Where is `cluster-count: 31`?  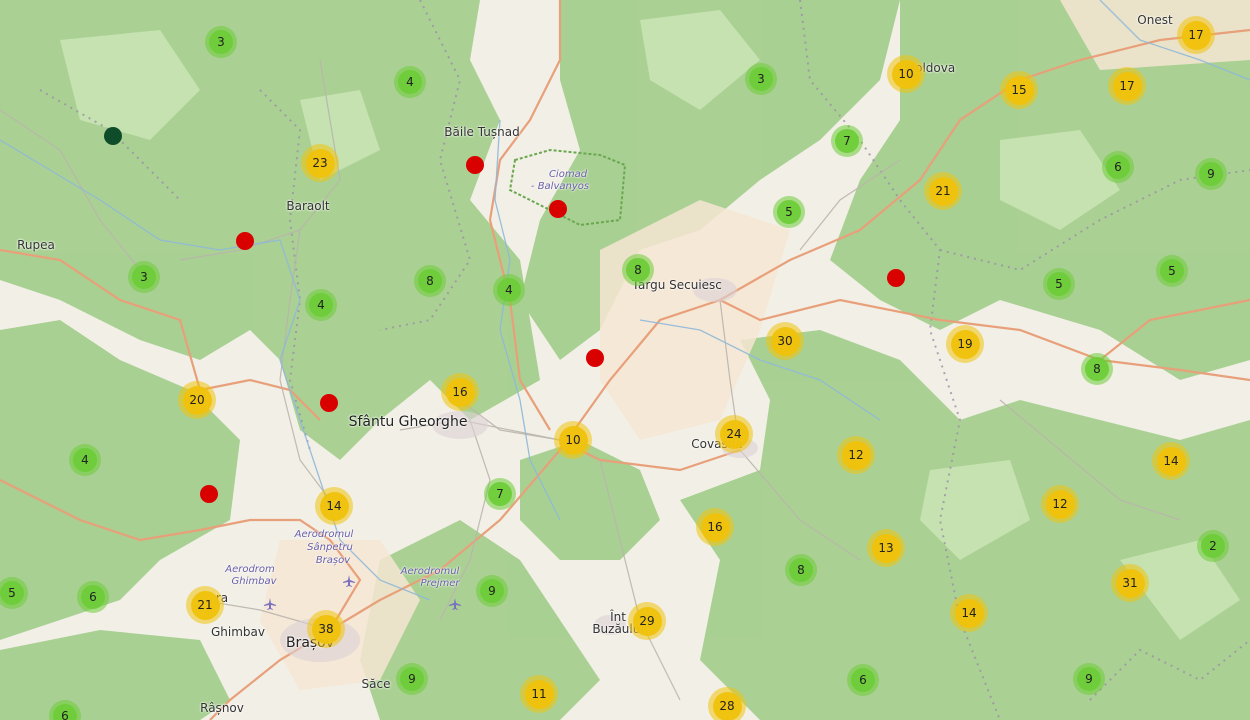 cluster-count: 31 is located at coordinates (1130, 583).